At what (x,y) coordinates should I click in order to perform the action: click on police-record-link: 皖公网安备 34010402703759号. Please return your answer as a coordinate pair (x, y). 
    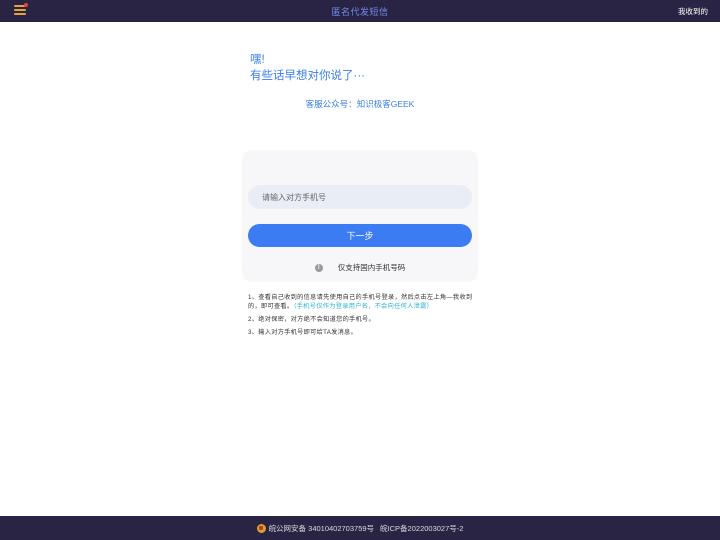
    Looking at the image, I should click on (321, 528).